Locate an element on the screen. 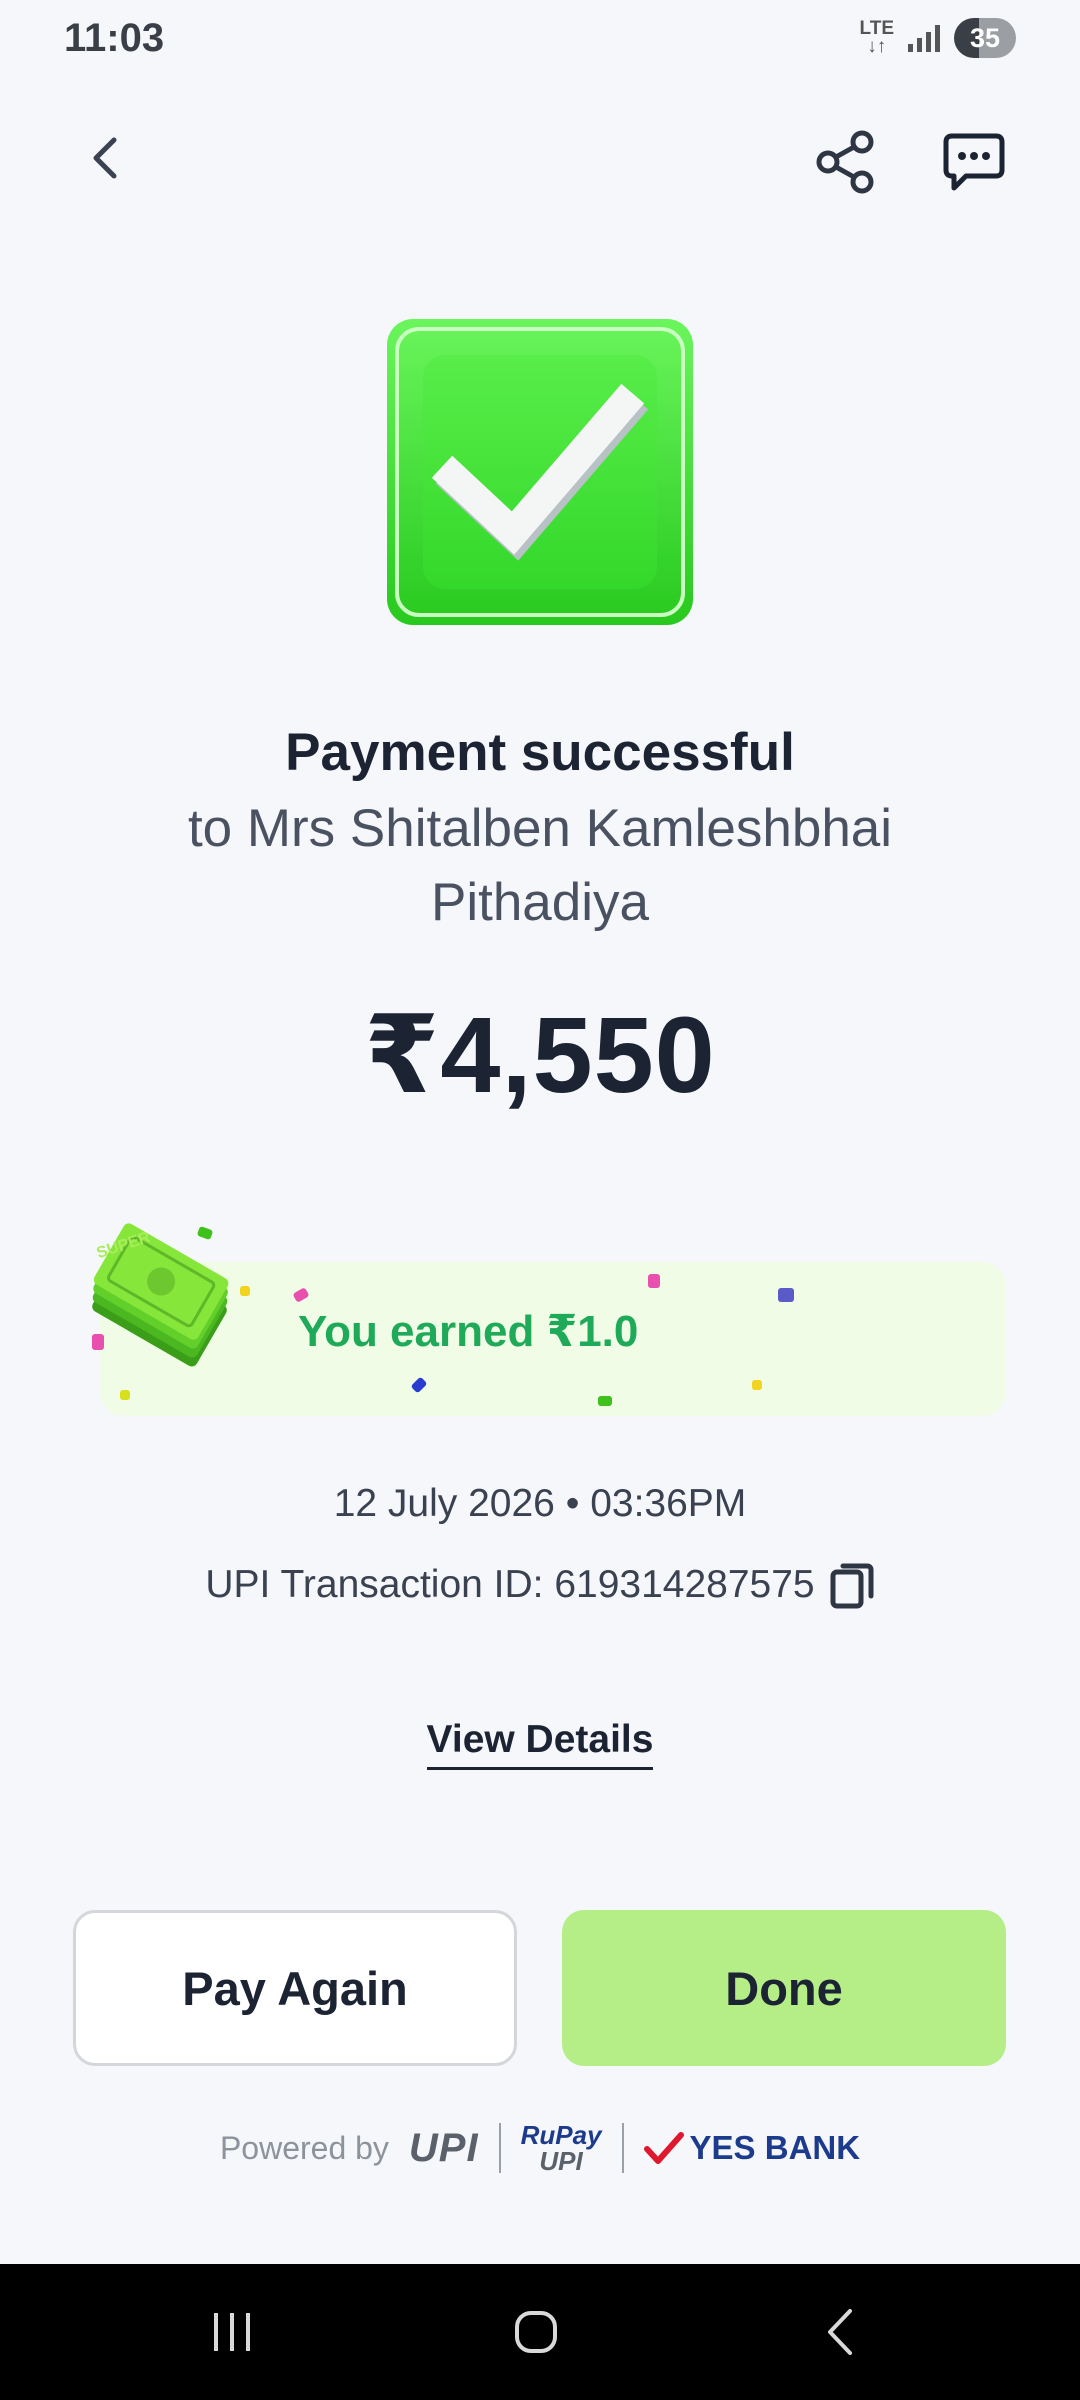  chevron-left-icon is located at coordinates (105, 158).